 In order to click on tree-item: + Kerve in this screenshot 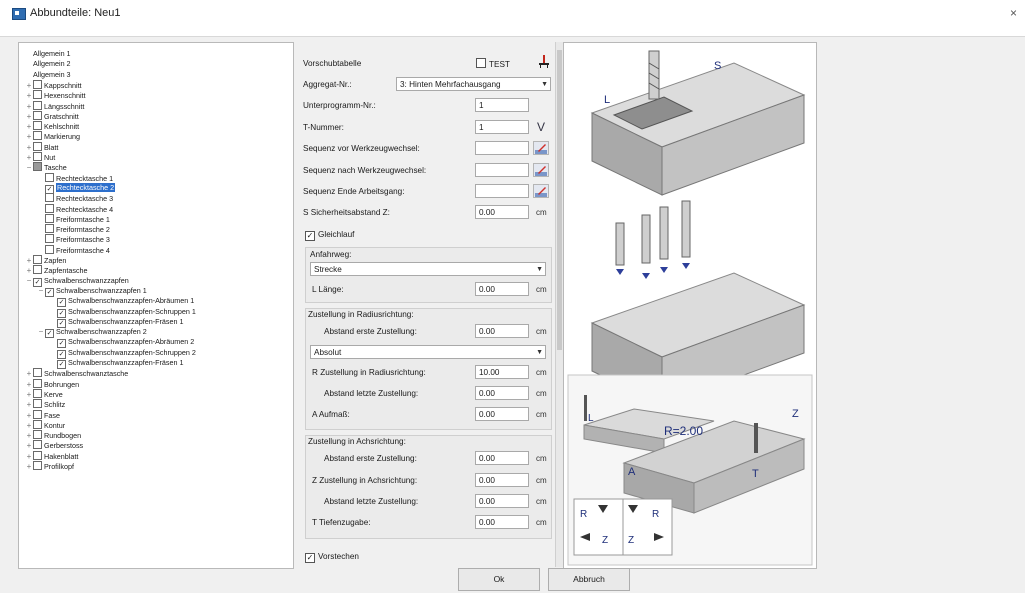, I will do `click(44, 393)`.